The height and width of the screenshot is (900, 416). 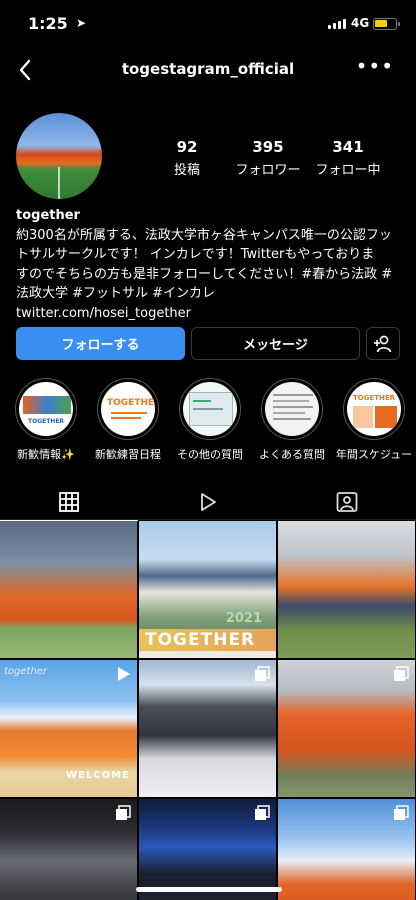 What do you see at coordinates (195, 254) in the screenshot?
I see `bio-line-2: トサルサークルです！ インカレです！Twitterもやっておりま` at bounding box center [195, 254].